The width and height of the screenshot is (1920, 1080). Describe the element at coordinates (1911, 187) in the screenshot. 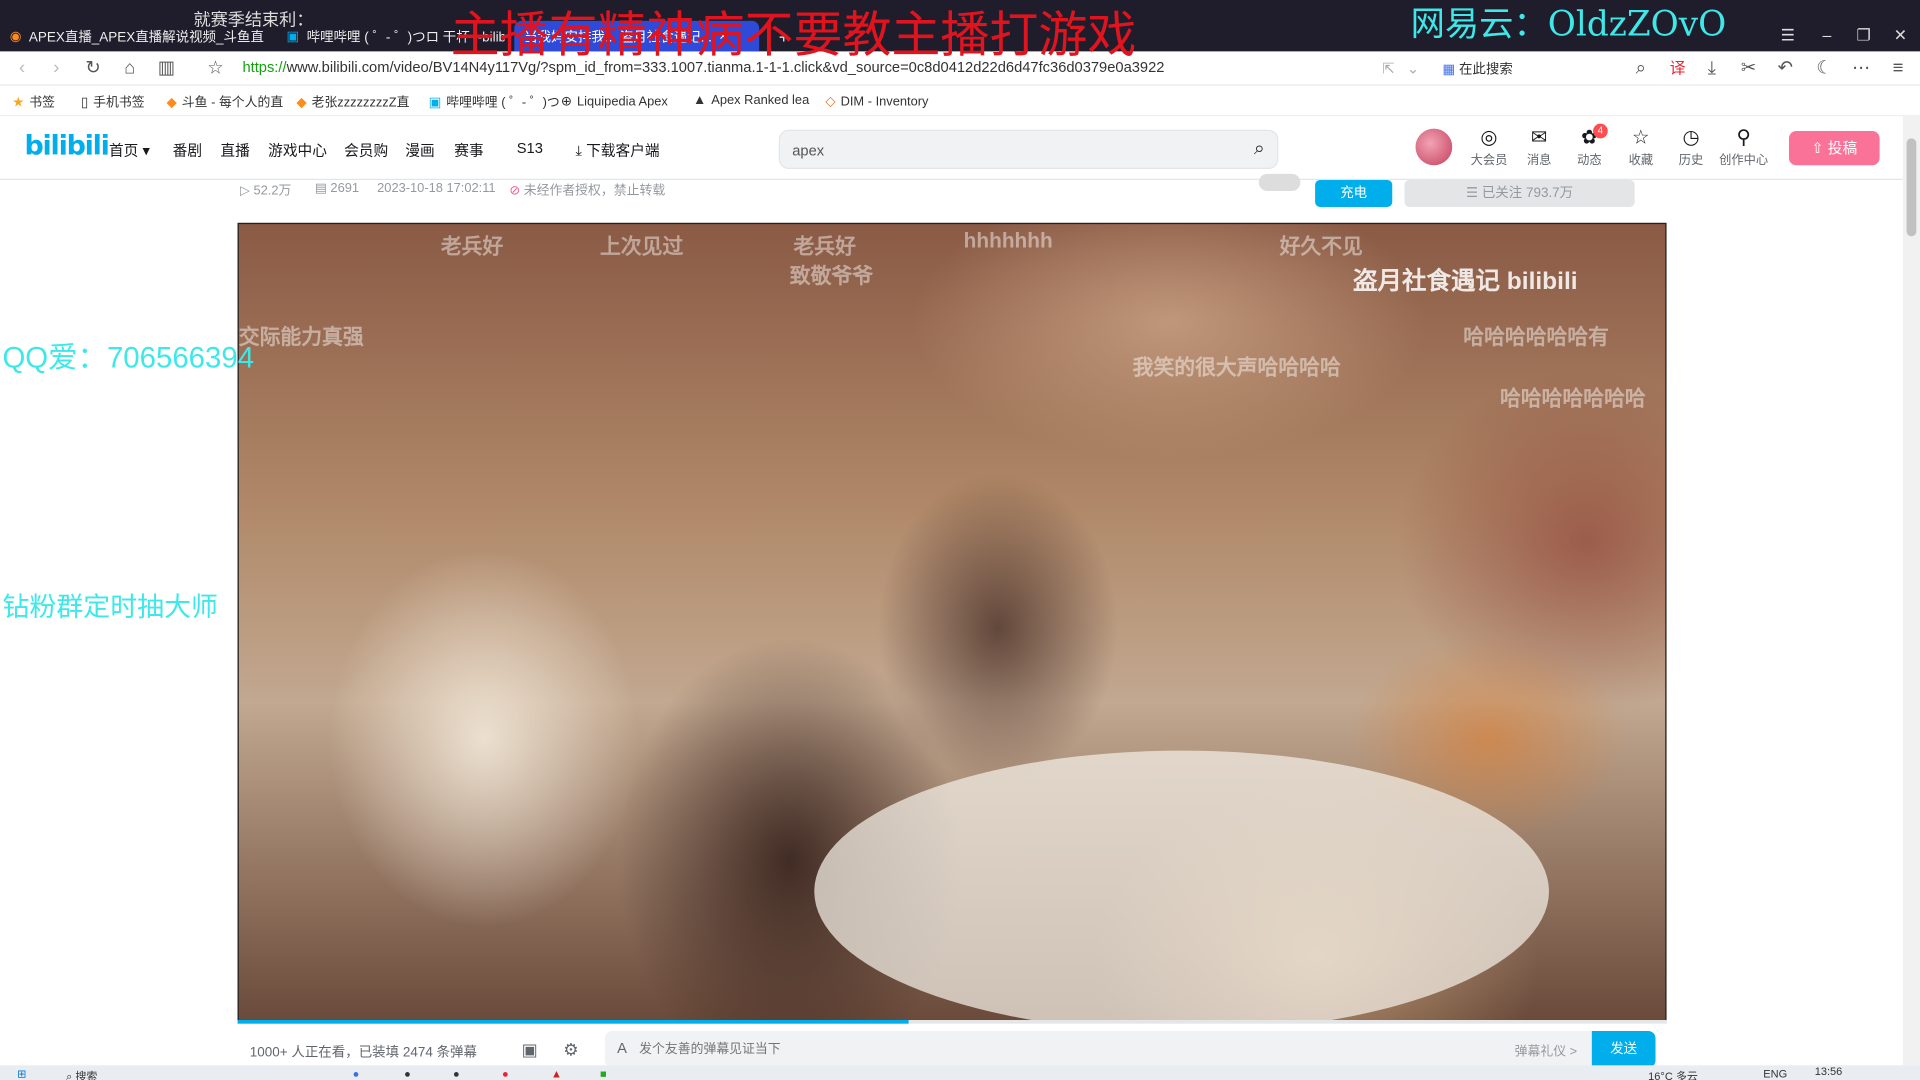

I see `scrollbar-thumb` at that location.